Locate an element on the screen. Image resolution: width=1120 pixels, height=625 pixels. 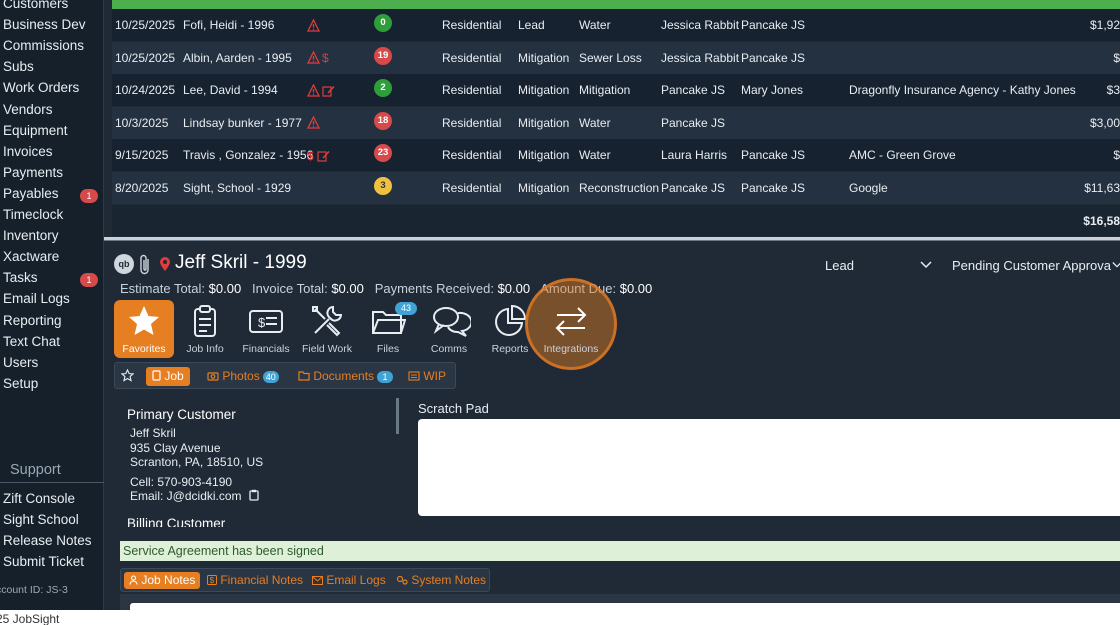
sidebar-item-xactware: Xactware is located at coordinates (31, 256).